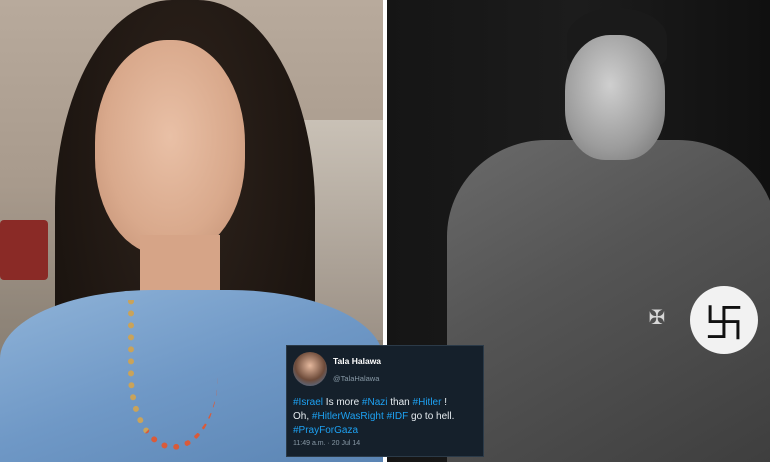 The height and width of the screenshot is (462, 770). I want to click on hashtag: #Nazi, so click(374, 402).